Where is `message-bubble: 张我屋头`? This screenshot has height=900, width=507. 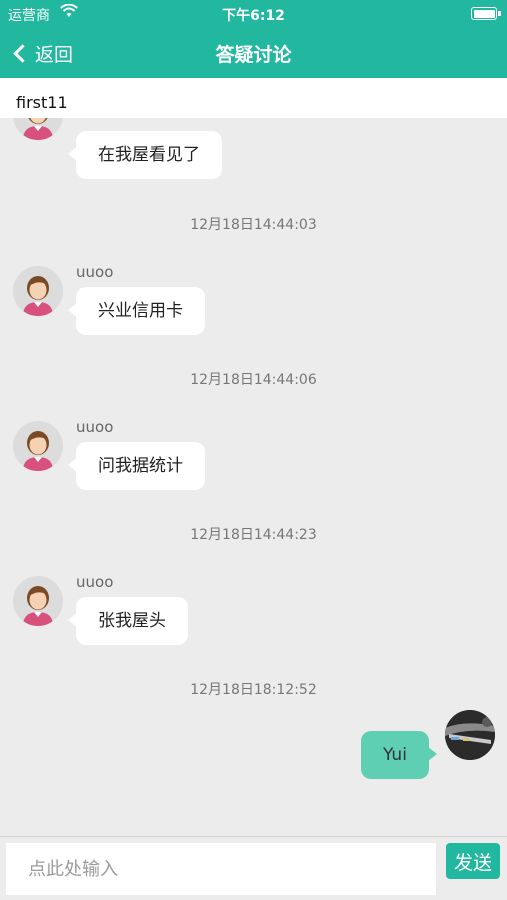
message-bubble: 张我屋头 is located at coordinates (128, 621).